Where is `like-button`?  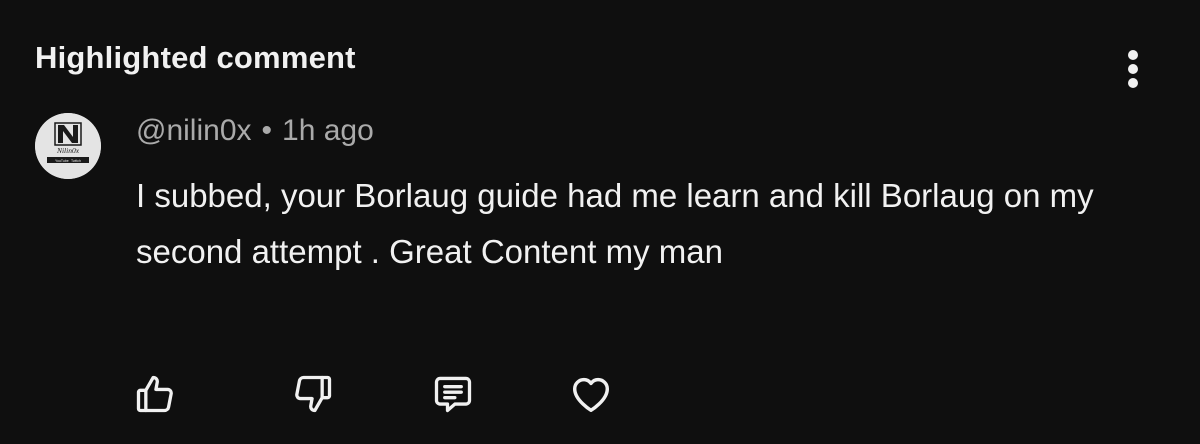
like-button is located at coordinates (155, 394).